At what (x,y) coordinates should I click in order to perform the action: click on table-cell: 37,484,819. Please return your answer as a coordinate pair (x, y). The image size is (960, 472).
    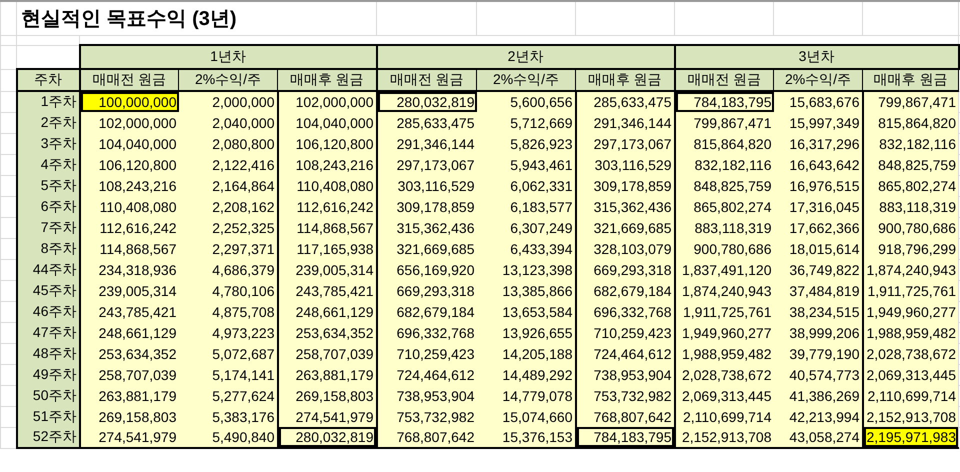
    Looking at the image, I should click on (818, 290).